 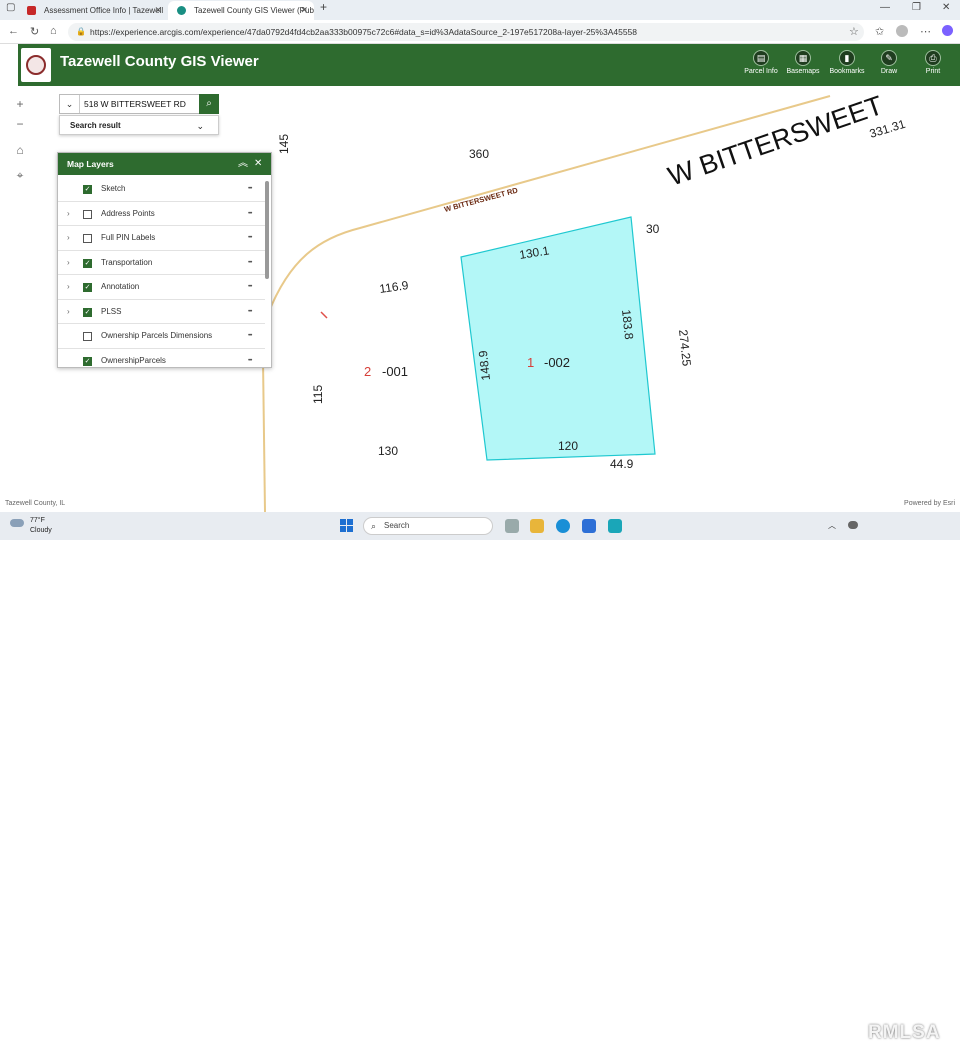 What do you see at coordinates (563, 526) in the screenshot?
I see `edge-icon` at bounding box center [563, 526].